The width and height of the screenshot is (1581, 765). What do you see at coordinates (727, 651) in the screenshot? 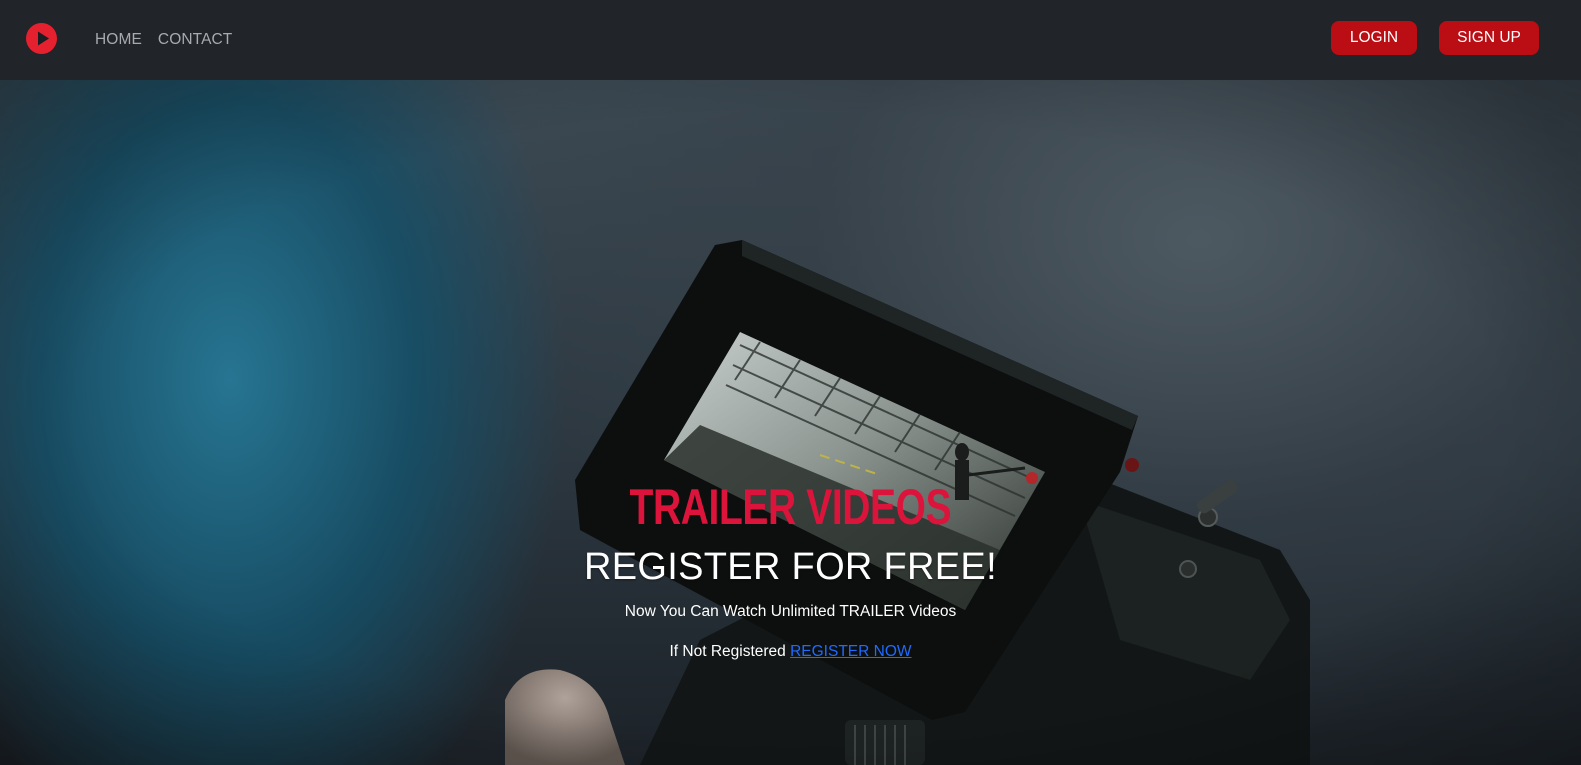
I see `register-prefix: If Not Registered` at bounding box center [727, 651].